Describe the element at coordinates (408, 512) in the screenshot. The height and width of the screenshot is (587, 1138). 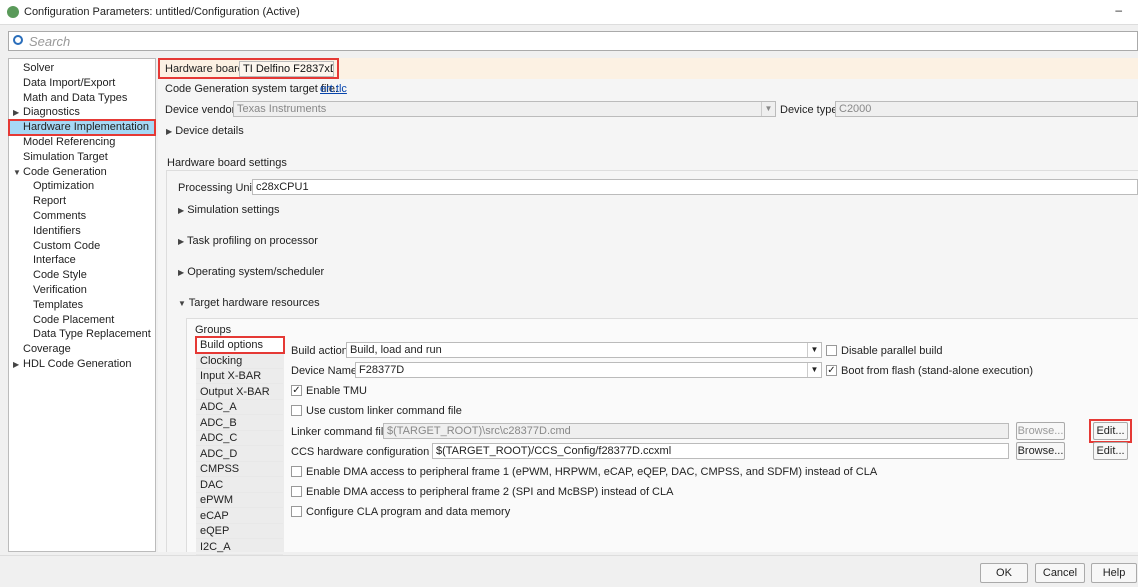
I see `cla-label: Configure CLA program and data memory` at that location.